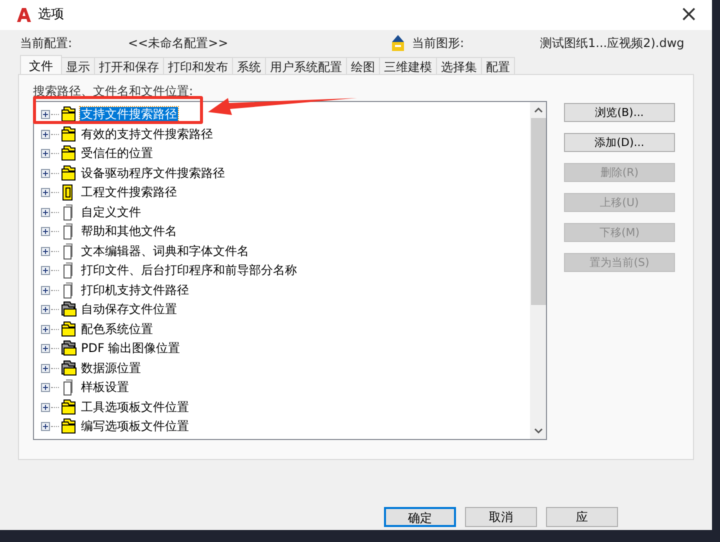 This screenshot has width=720, height=542. I want to click on tree-item: 自动保存文件位置, so click(129, 310).